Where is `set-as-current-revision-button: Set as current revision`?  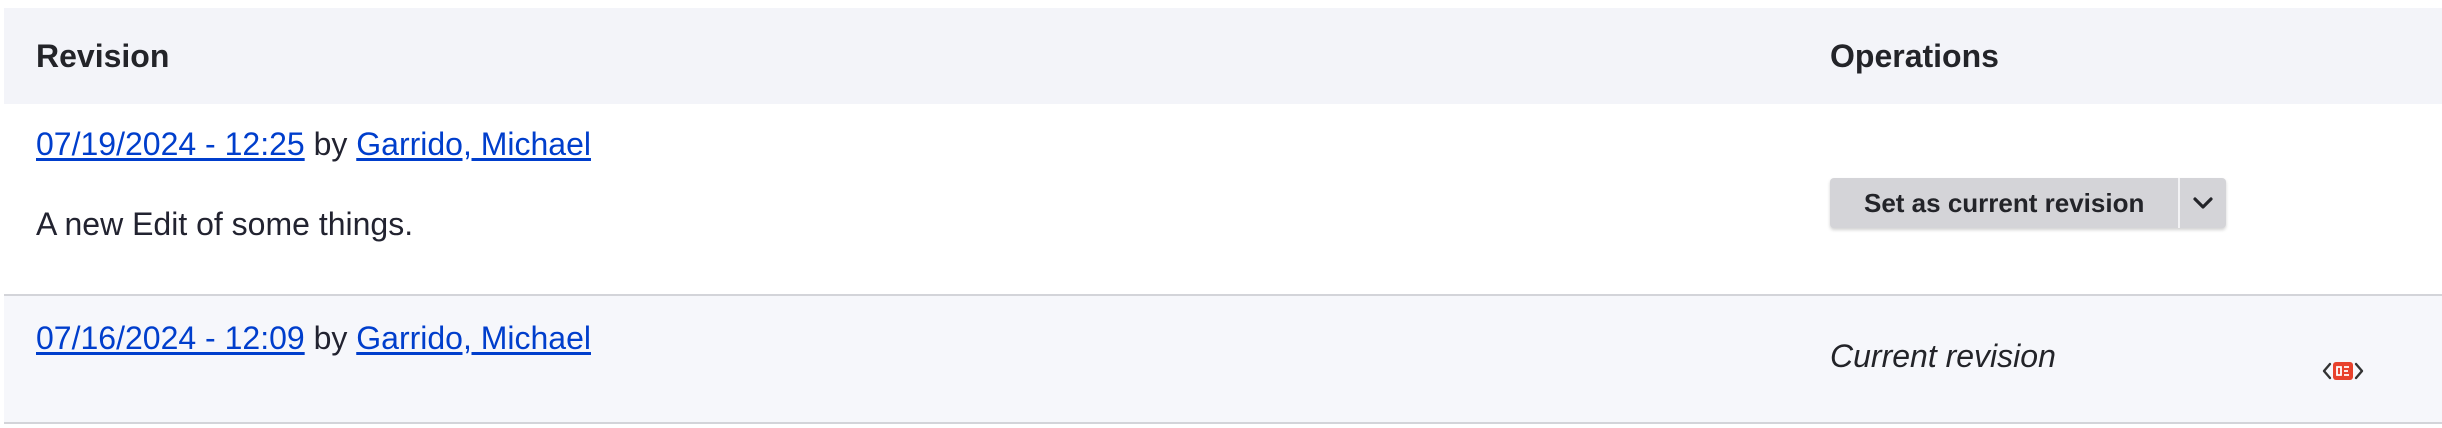
set-as-current-revision-button: Set as current revision is located at coordinates (2005, 203).